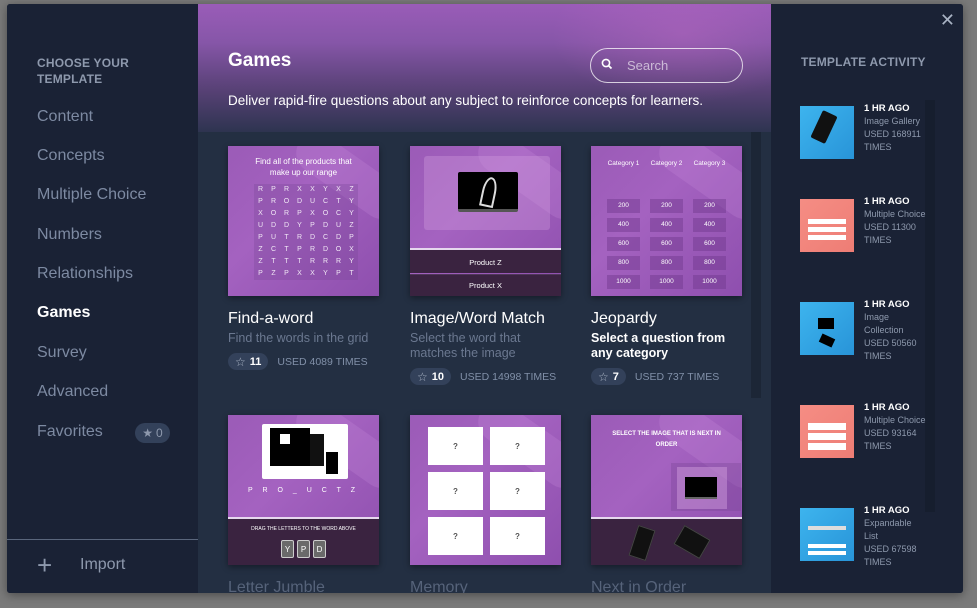  Describe the element at coordinates (91, 195) in the screenshot. I see `sidebar-item-multiple-choice: Multiple Choice` at that location.